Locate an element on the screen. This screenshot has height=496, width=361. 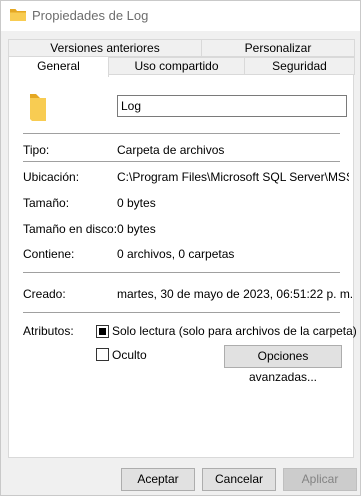
type-value: Carpeta de archivos is located at coordinates (171, 150).